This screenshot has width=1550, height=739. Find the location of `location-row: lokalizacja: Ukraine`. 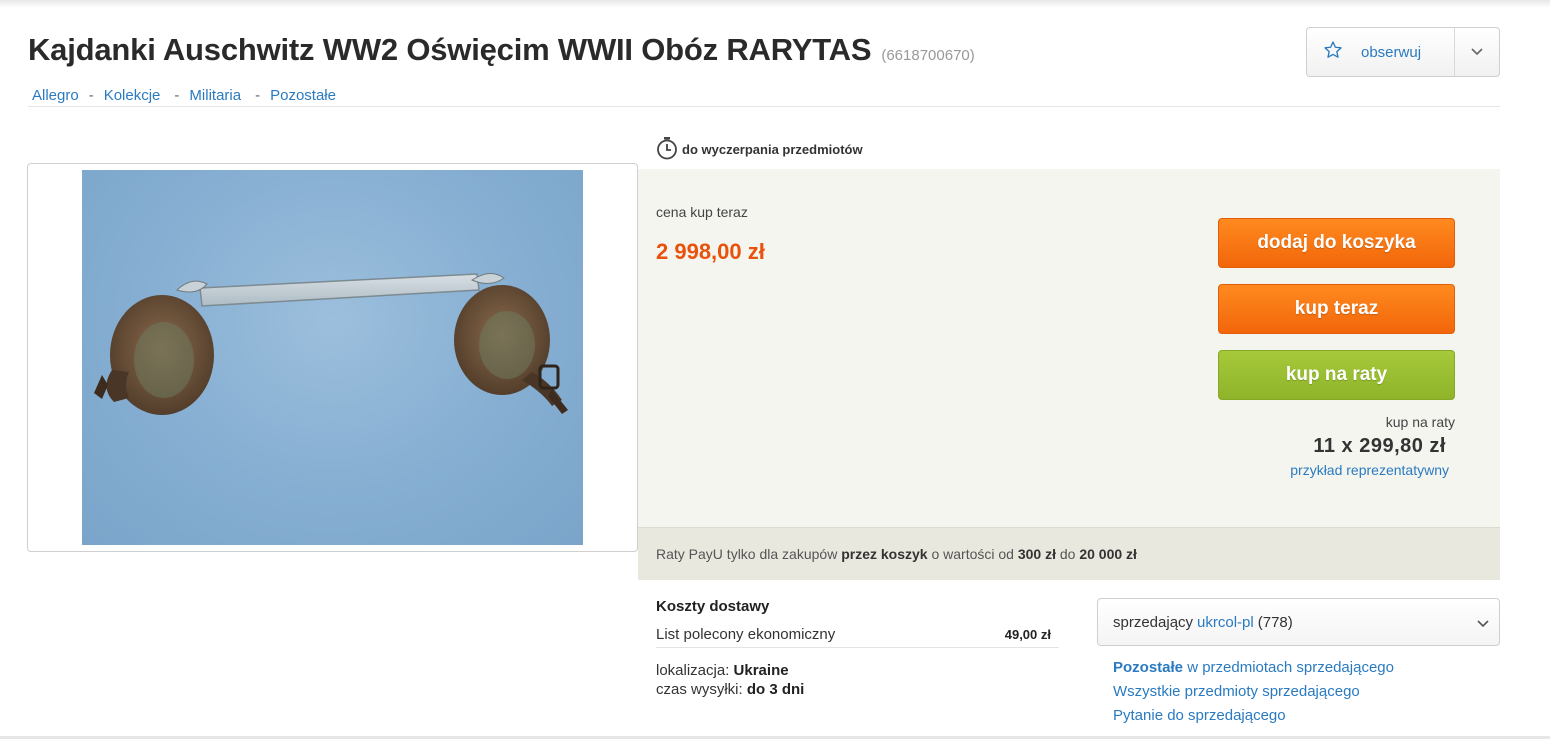

location-row: lokalizacja: Ukraine is located at coordinates (722, 670).